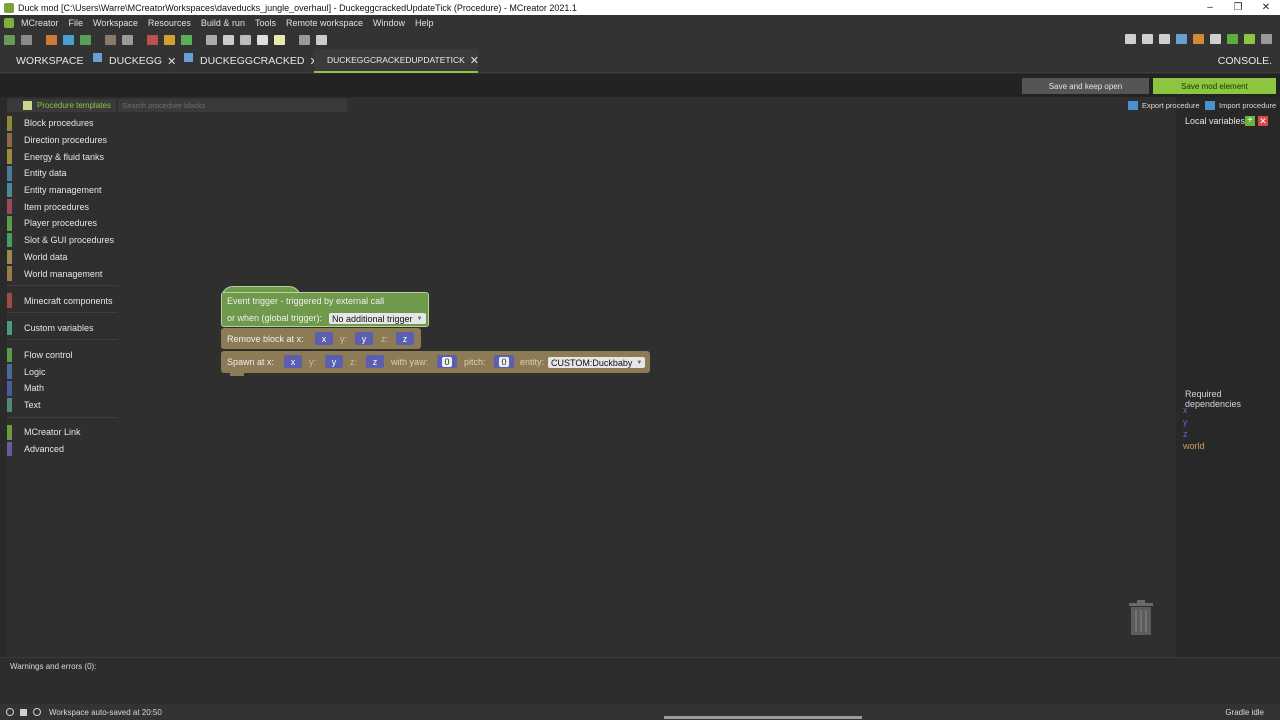 The image size is (1280, 720). Describe the element at coordinates (1210, 7) in the screenshot. I see `minimize-button: –` at that location.